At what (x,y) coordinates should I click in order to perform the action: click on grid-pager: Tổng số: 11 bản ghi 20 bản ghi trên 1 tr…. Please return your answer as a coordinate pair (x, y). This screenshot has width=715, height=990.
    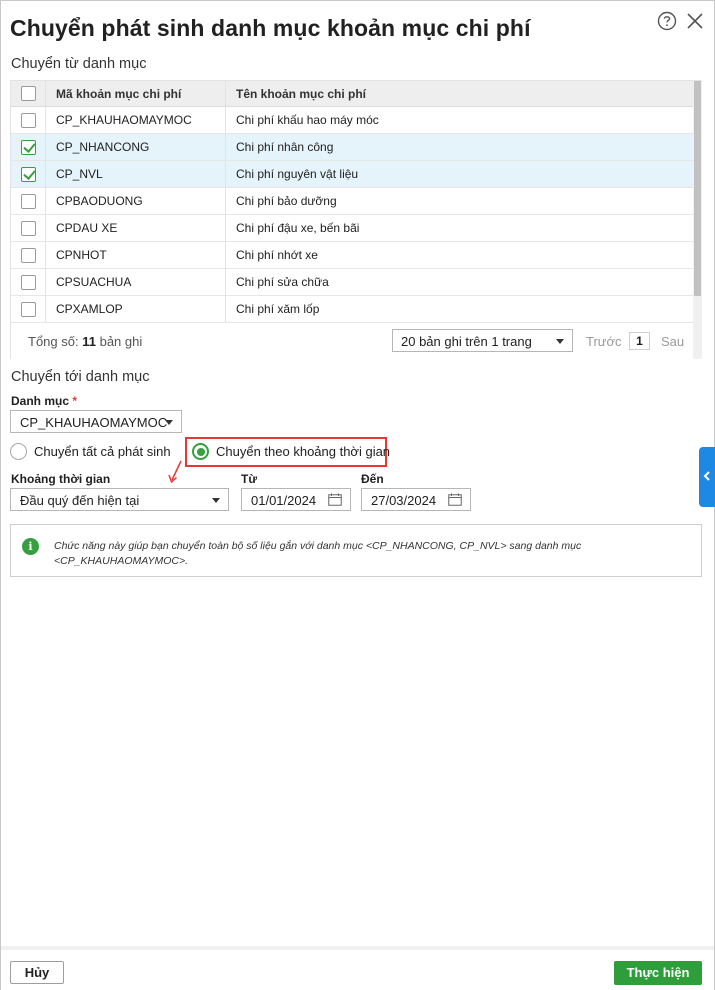
    Looking at the image, I should click on (352, 341).